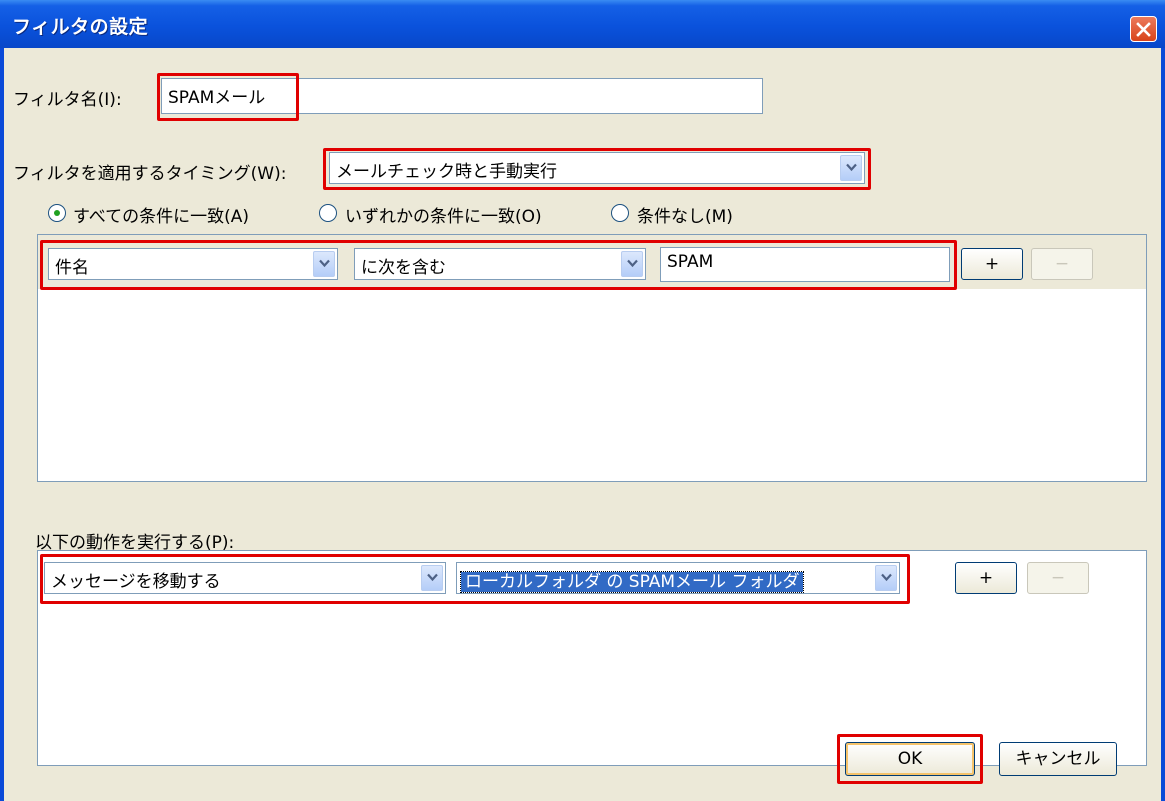  I want to click on timing-label: フィルタを適用するタイミング(W):, so click(150, 174).